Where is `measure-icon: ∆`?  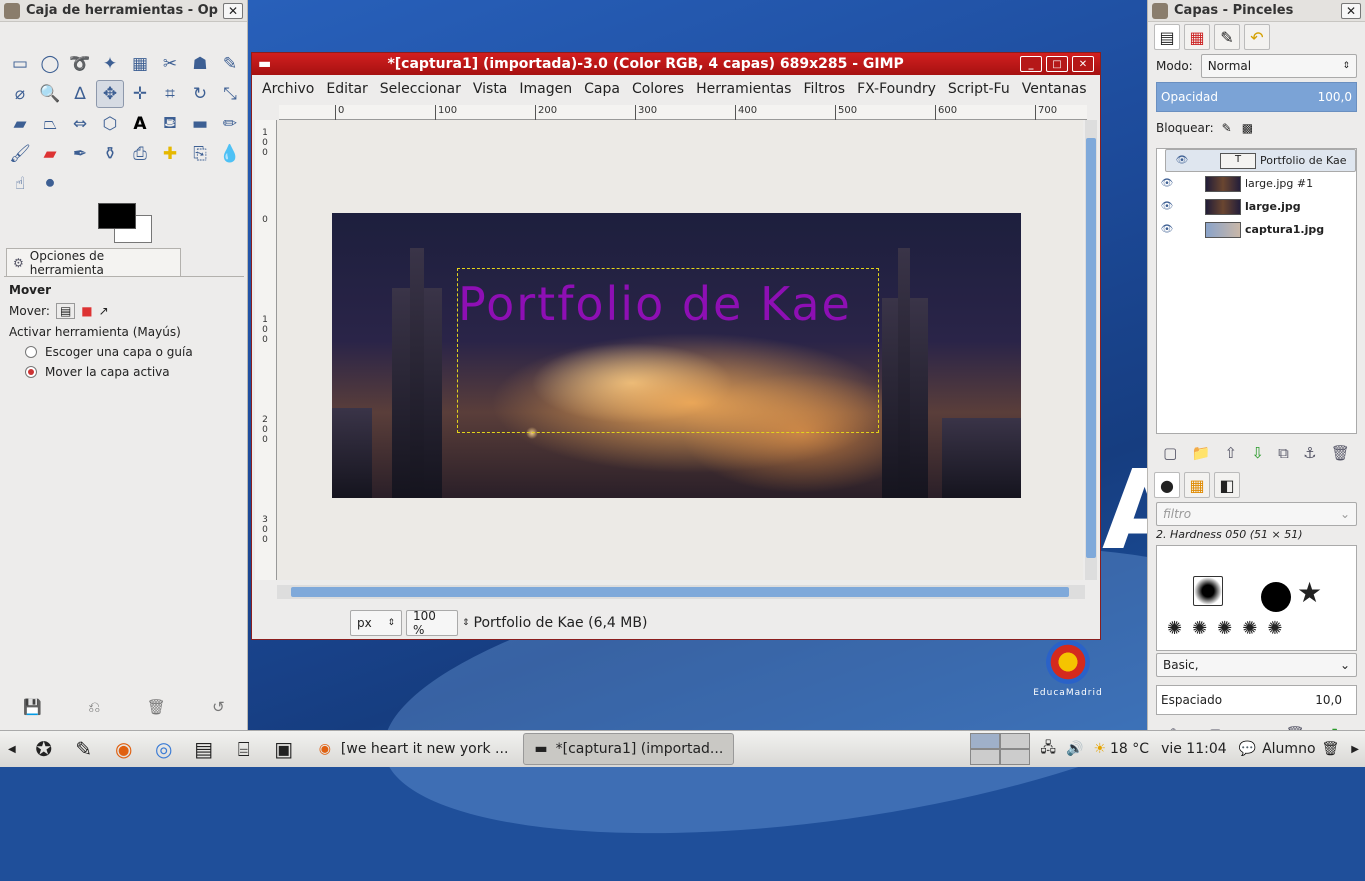 measure-icon: ∆ is located at coordinates (80, 94).